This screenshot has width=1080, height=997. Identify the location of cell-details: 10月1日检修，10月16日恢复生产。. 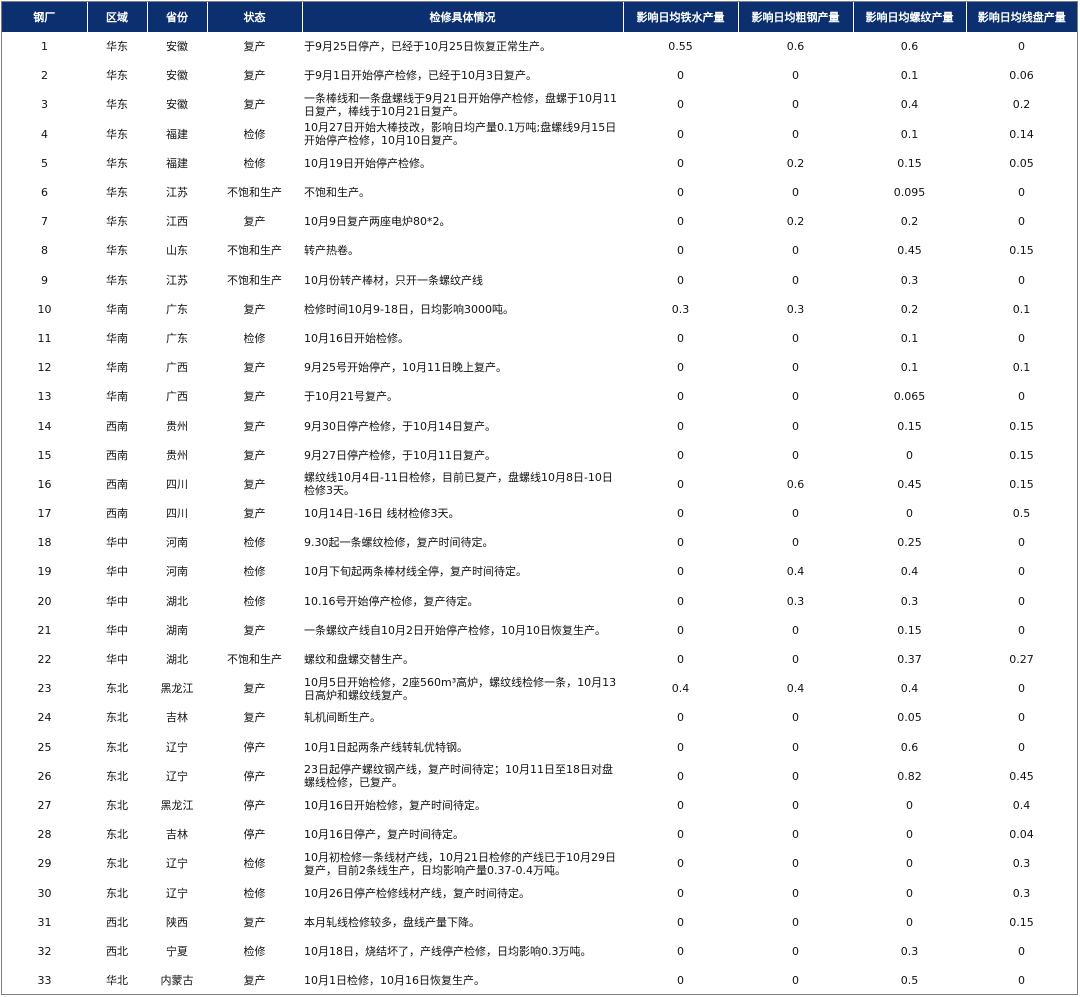
(394, 981).